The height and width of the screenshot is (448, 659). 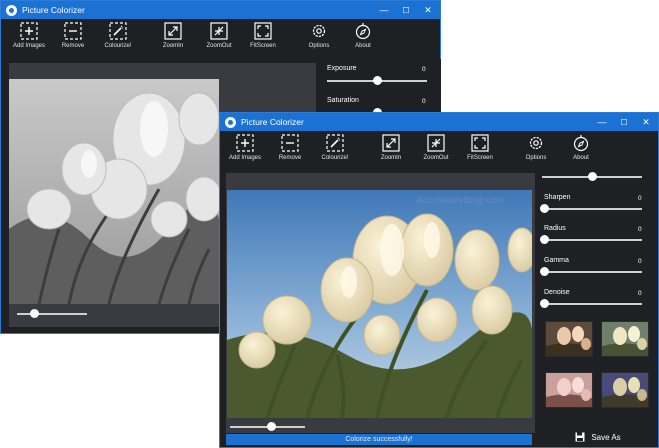 I want to click on save-as-button: Save As, so click(x=598, y=437).